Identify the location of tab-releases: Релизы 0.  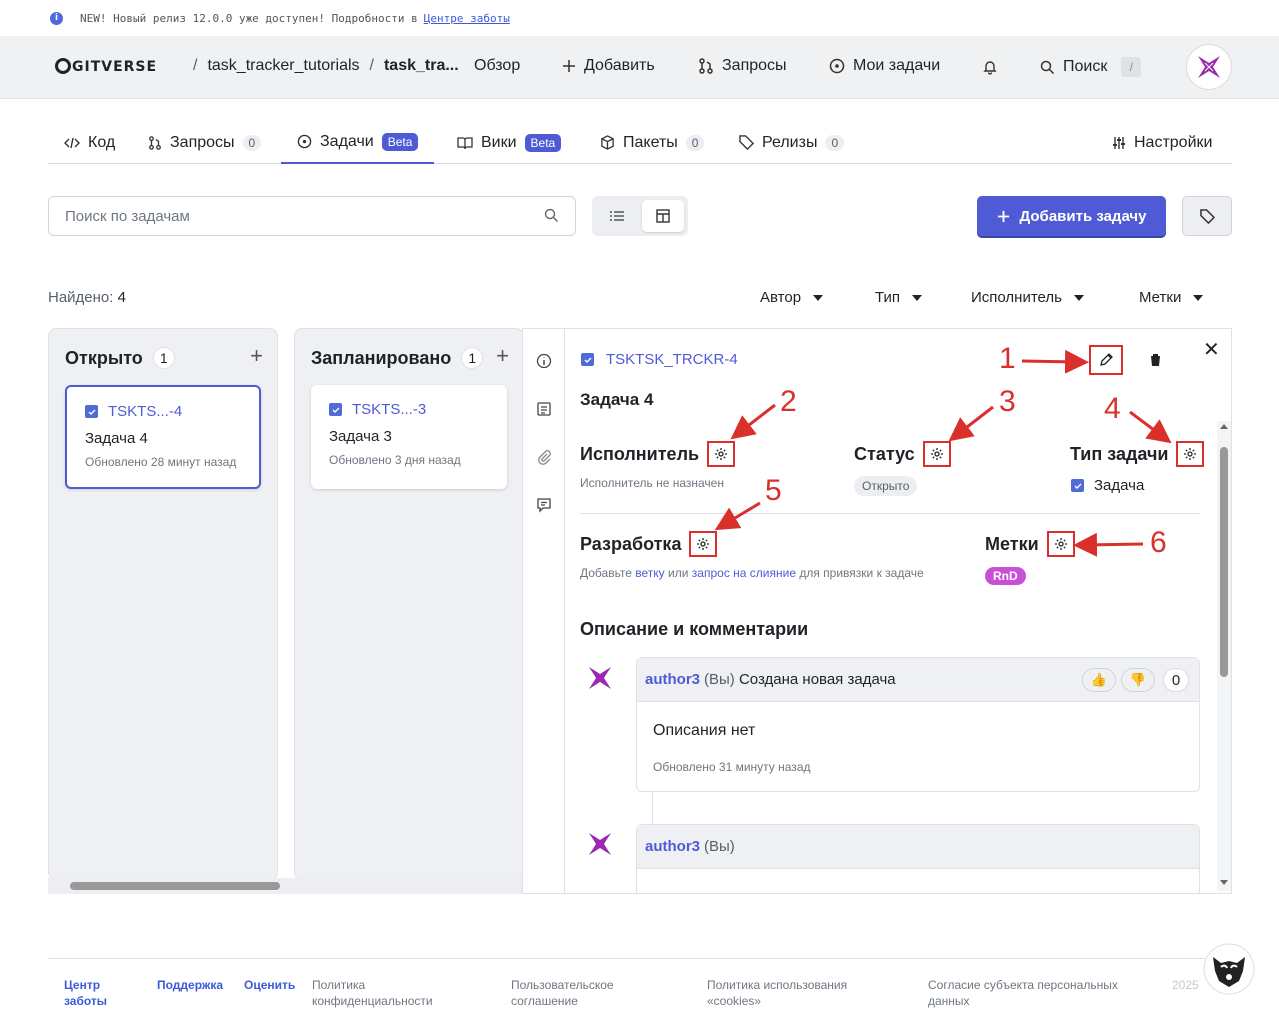
(792, 142).